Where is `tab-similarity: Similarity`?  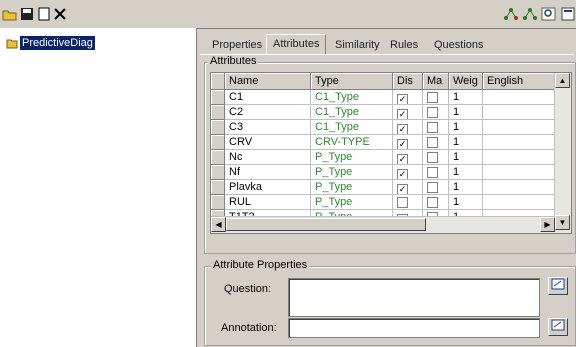 tab-similarity: Similarity is located at coordinates (357, 45).